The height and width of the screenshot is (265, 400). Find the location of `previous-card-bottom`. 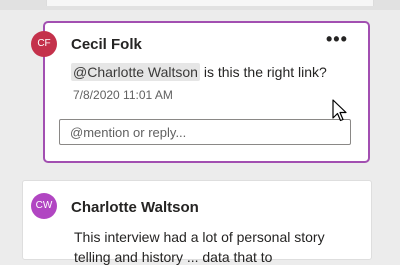

previous-card-bottom is located at coordinates (210, 3).